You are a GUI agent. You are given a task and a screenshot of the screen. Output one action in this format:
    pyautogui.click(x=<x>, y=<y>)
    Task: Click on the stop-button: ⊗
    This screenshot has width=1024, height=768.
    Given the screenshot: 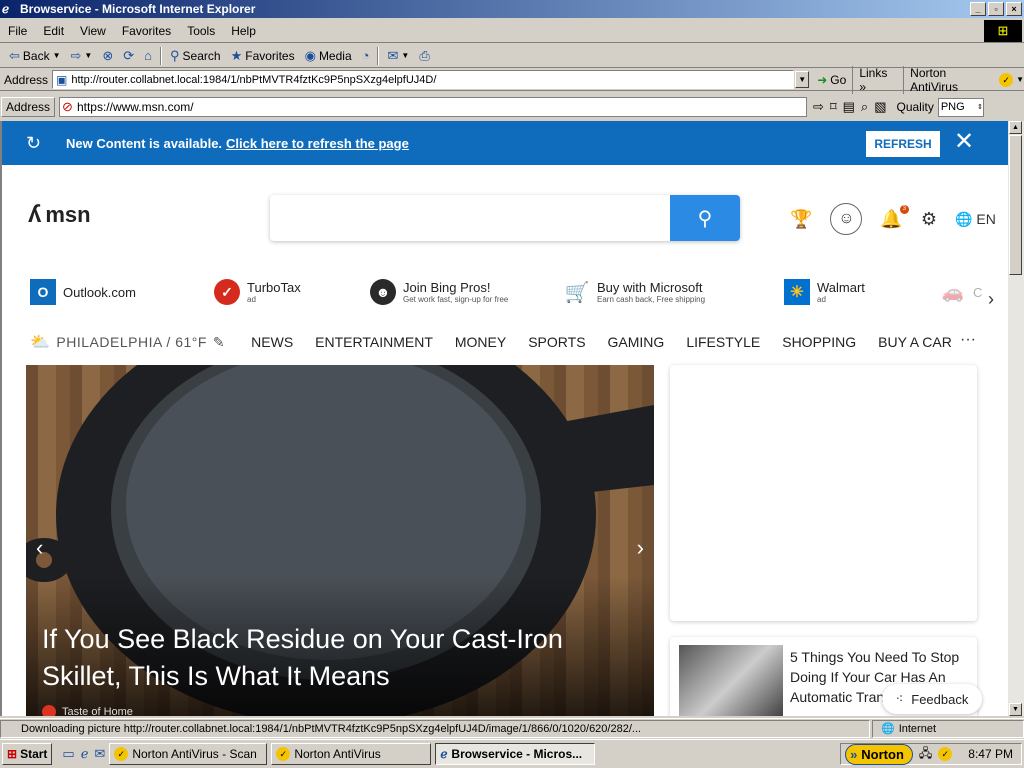 What is the action you would take?
    pyautogui.click(x=107, y=56)
    